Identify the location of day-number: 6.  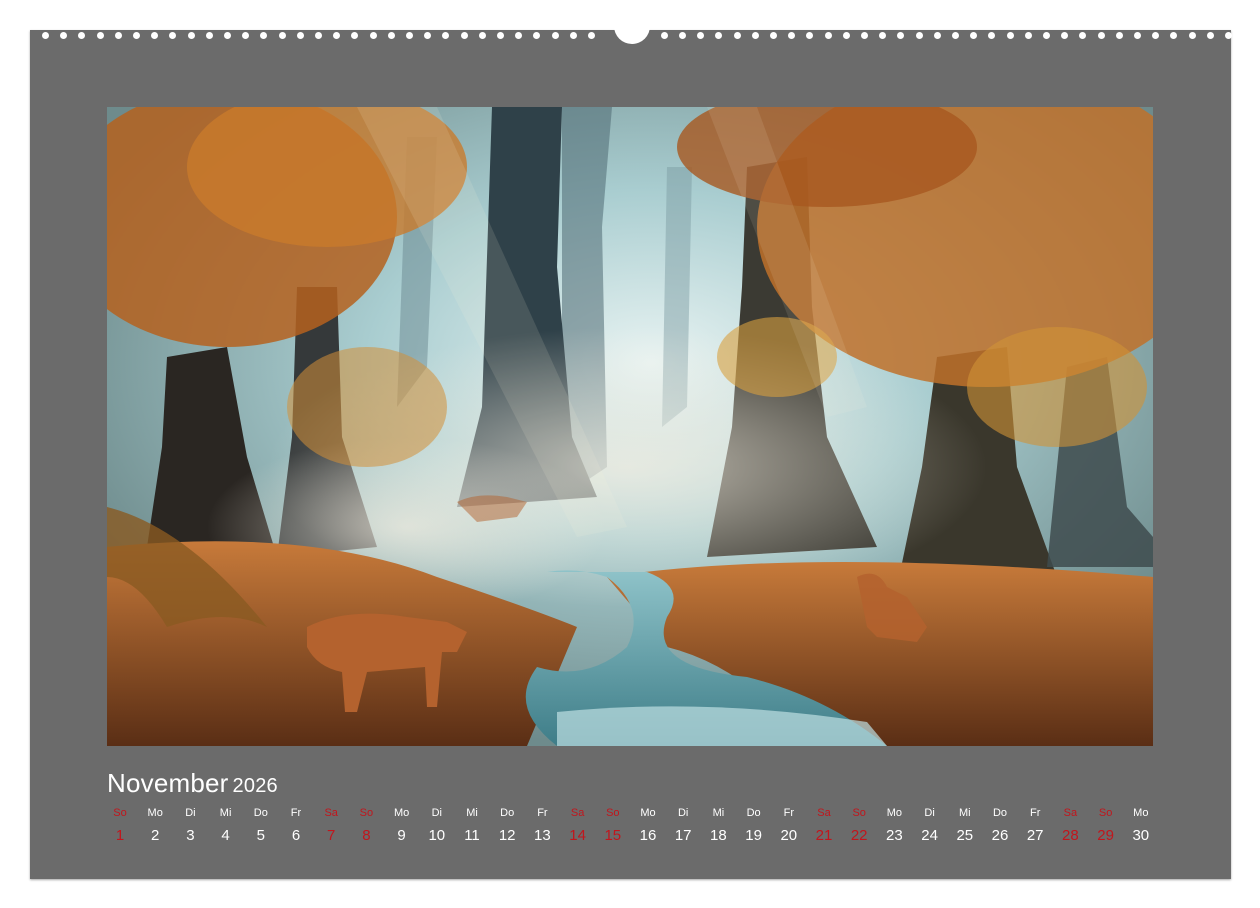
(296, 835).